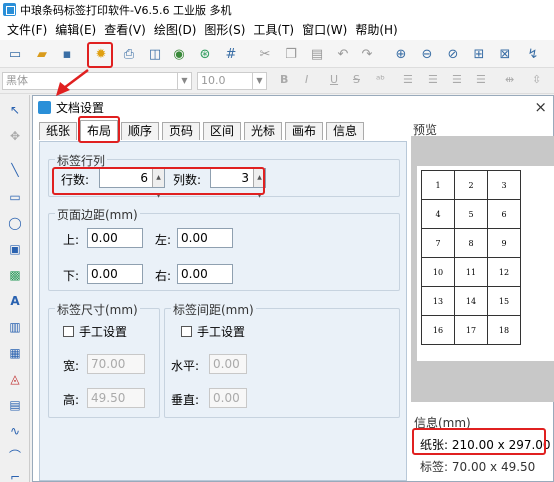 The height and width of the screenshot is (482, 554). What do you see at coordinates (427, 54) in the screenshot?
I see `zoom-out-icon: ⊖` at bounding box center [427, 54].